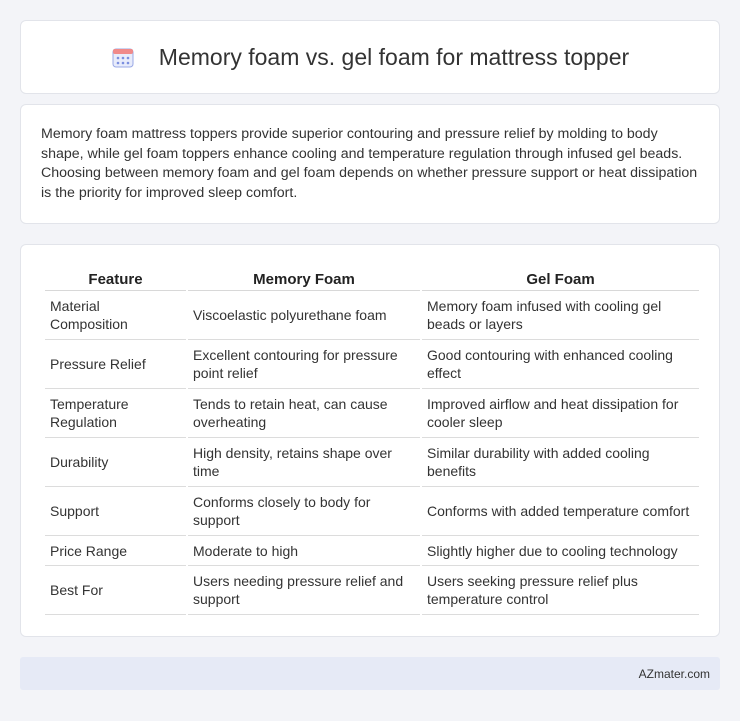 The height and width of the screenshot is (721, 740). Describe the element at coordinates (674, 673) in the screenshot. I see `footer-source: AZmater.com` at that location.